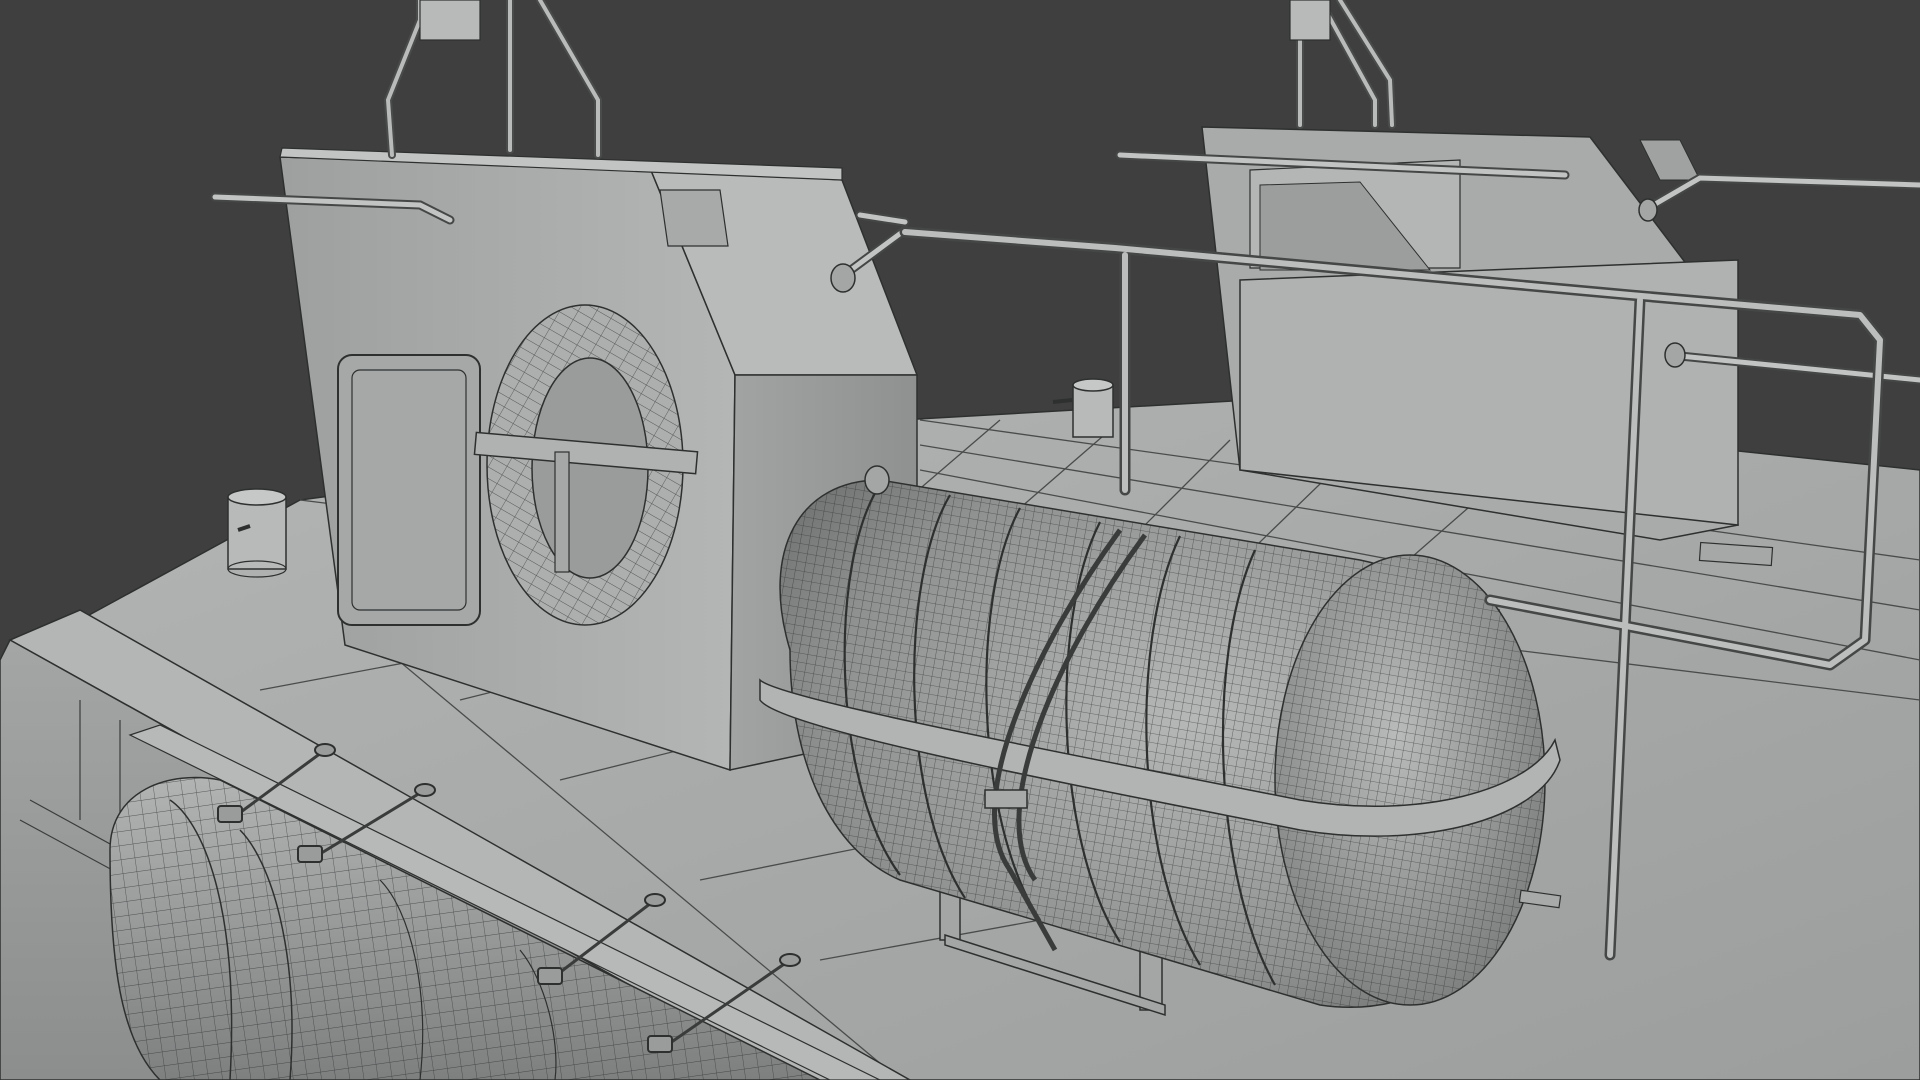 The width and height of the screenshot is (1920, 1080). Describe the element at coordinates (1006, 799) in the screenshot. I see `liferaft-buckle` at that location.